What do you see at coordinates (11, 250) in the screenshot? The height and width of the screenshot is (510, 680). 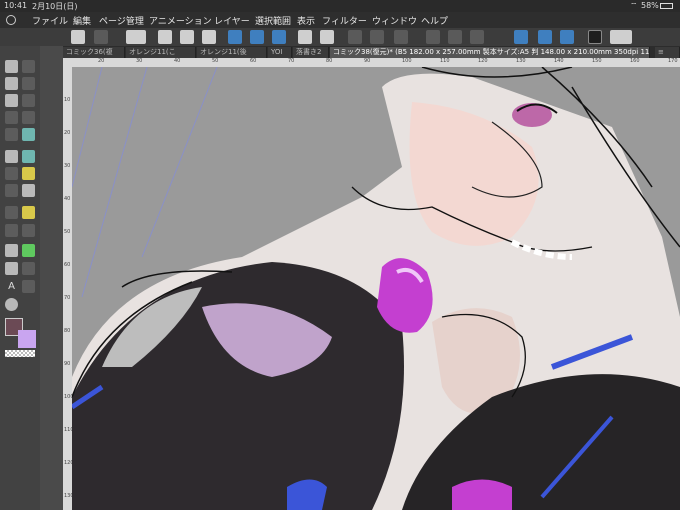 I see `gradient-swatch-icon` at bounding box center [11, 250].